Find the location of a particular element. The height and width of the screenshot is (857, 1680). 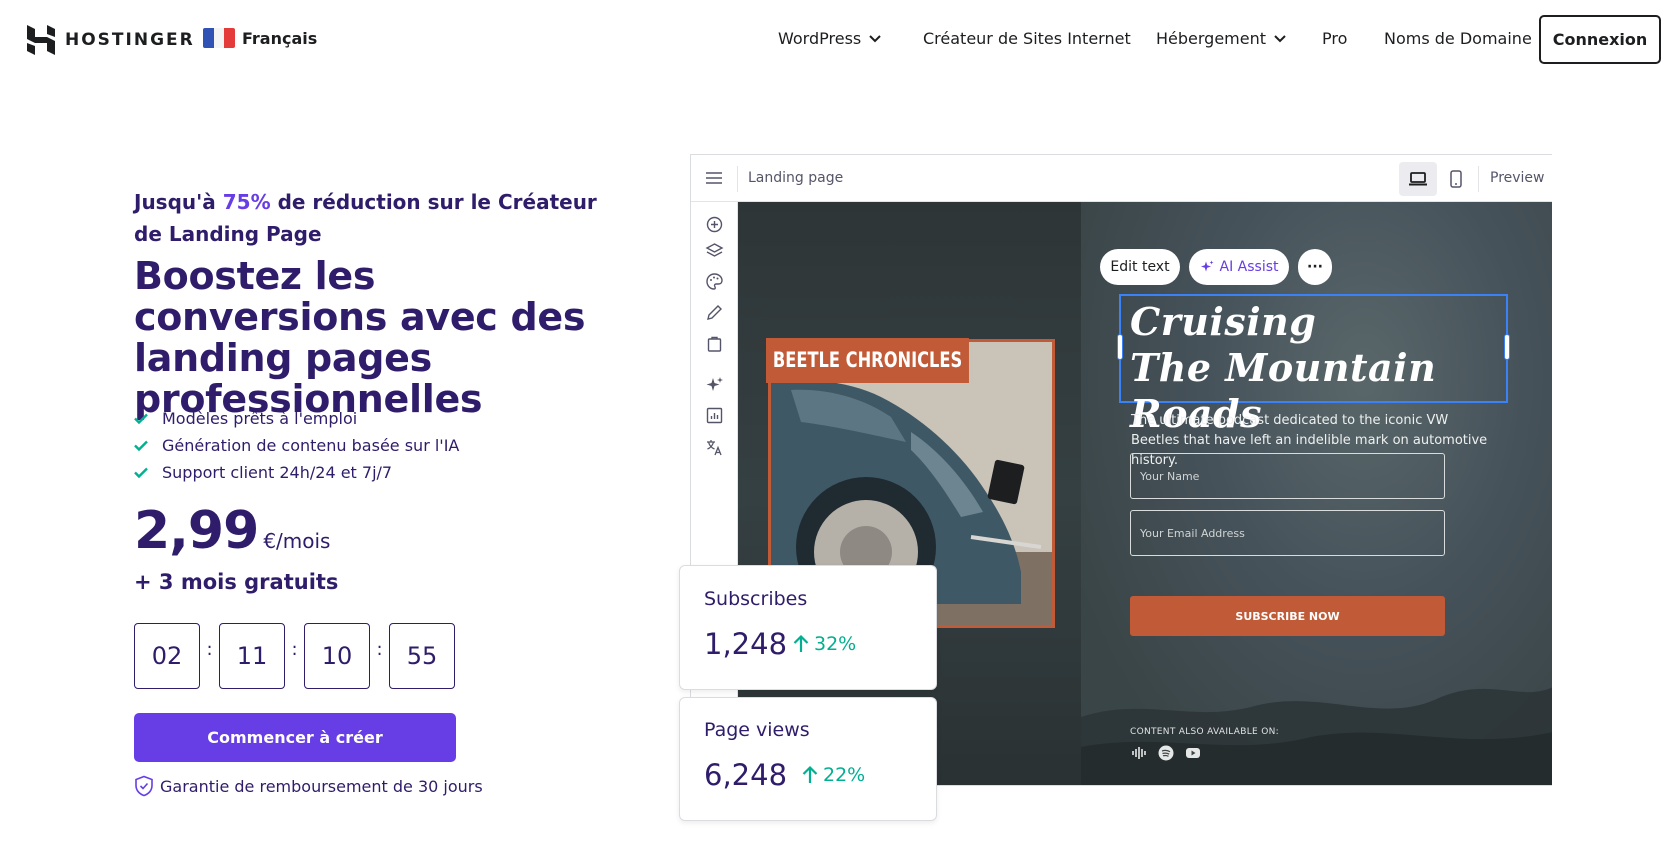

laptop-icon is located at coordinates (1418, 179).